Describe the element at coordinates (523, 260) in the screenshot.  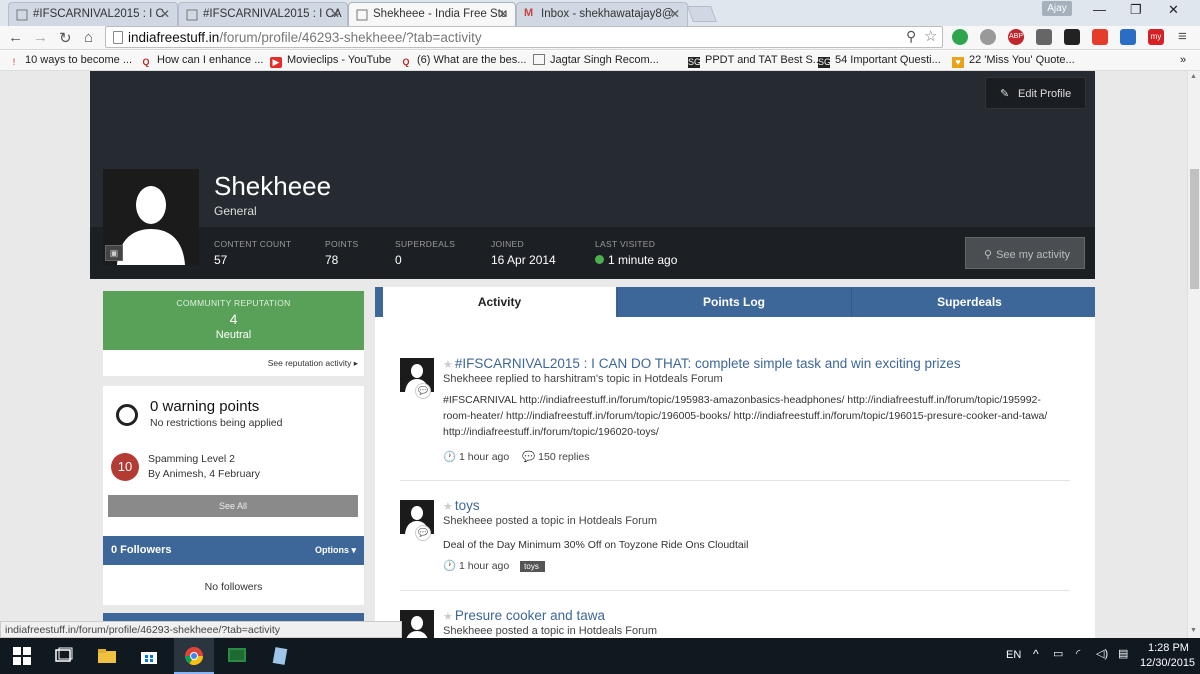
I see `stat-value: 16 Apr 2014` at that location.